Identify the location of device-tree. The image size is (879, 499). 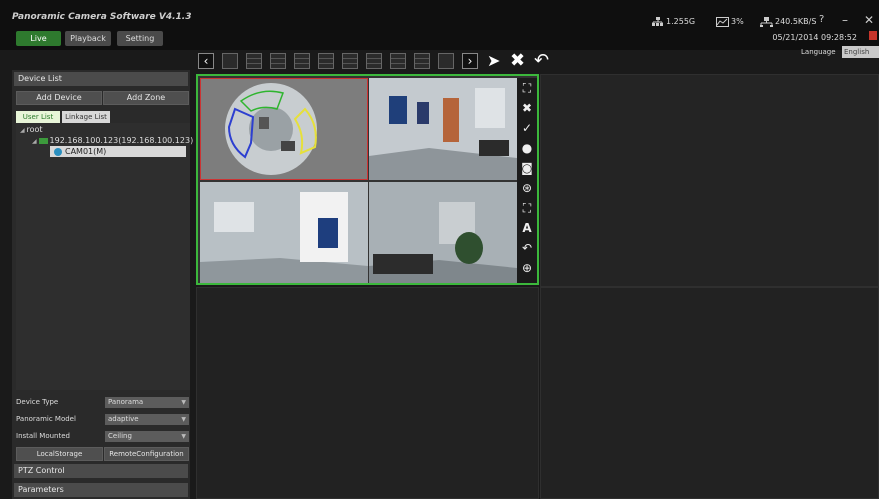
(103, 256).